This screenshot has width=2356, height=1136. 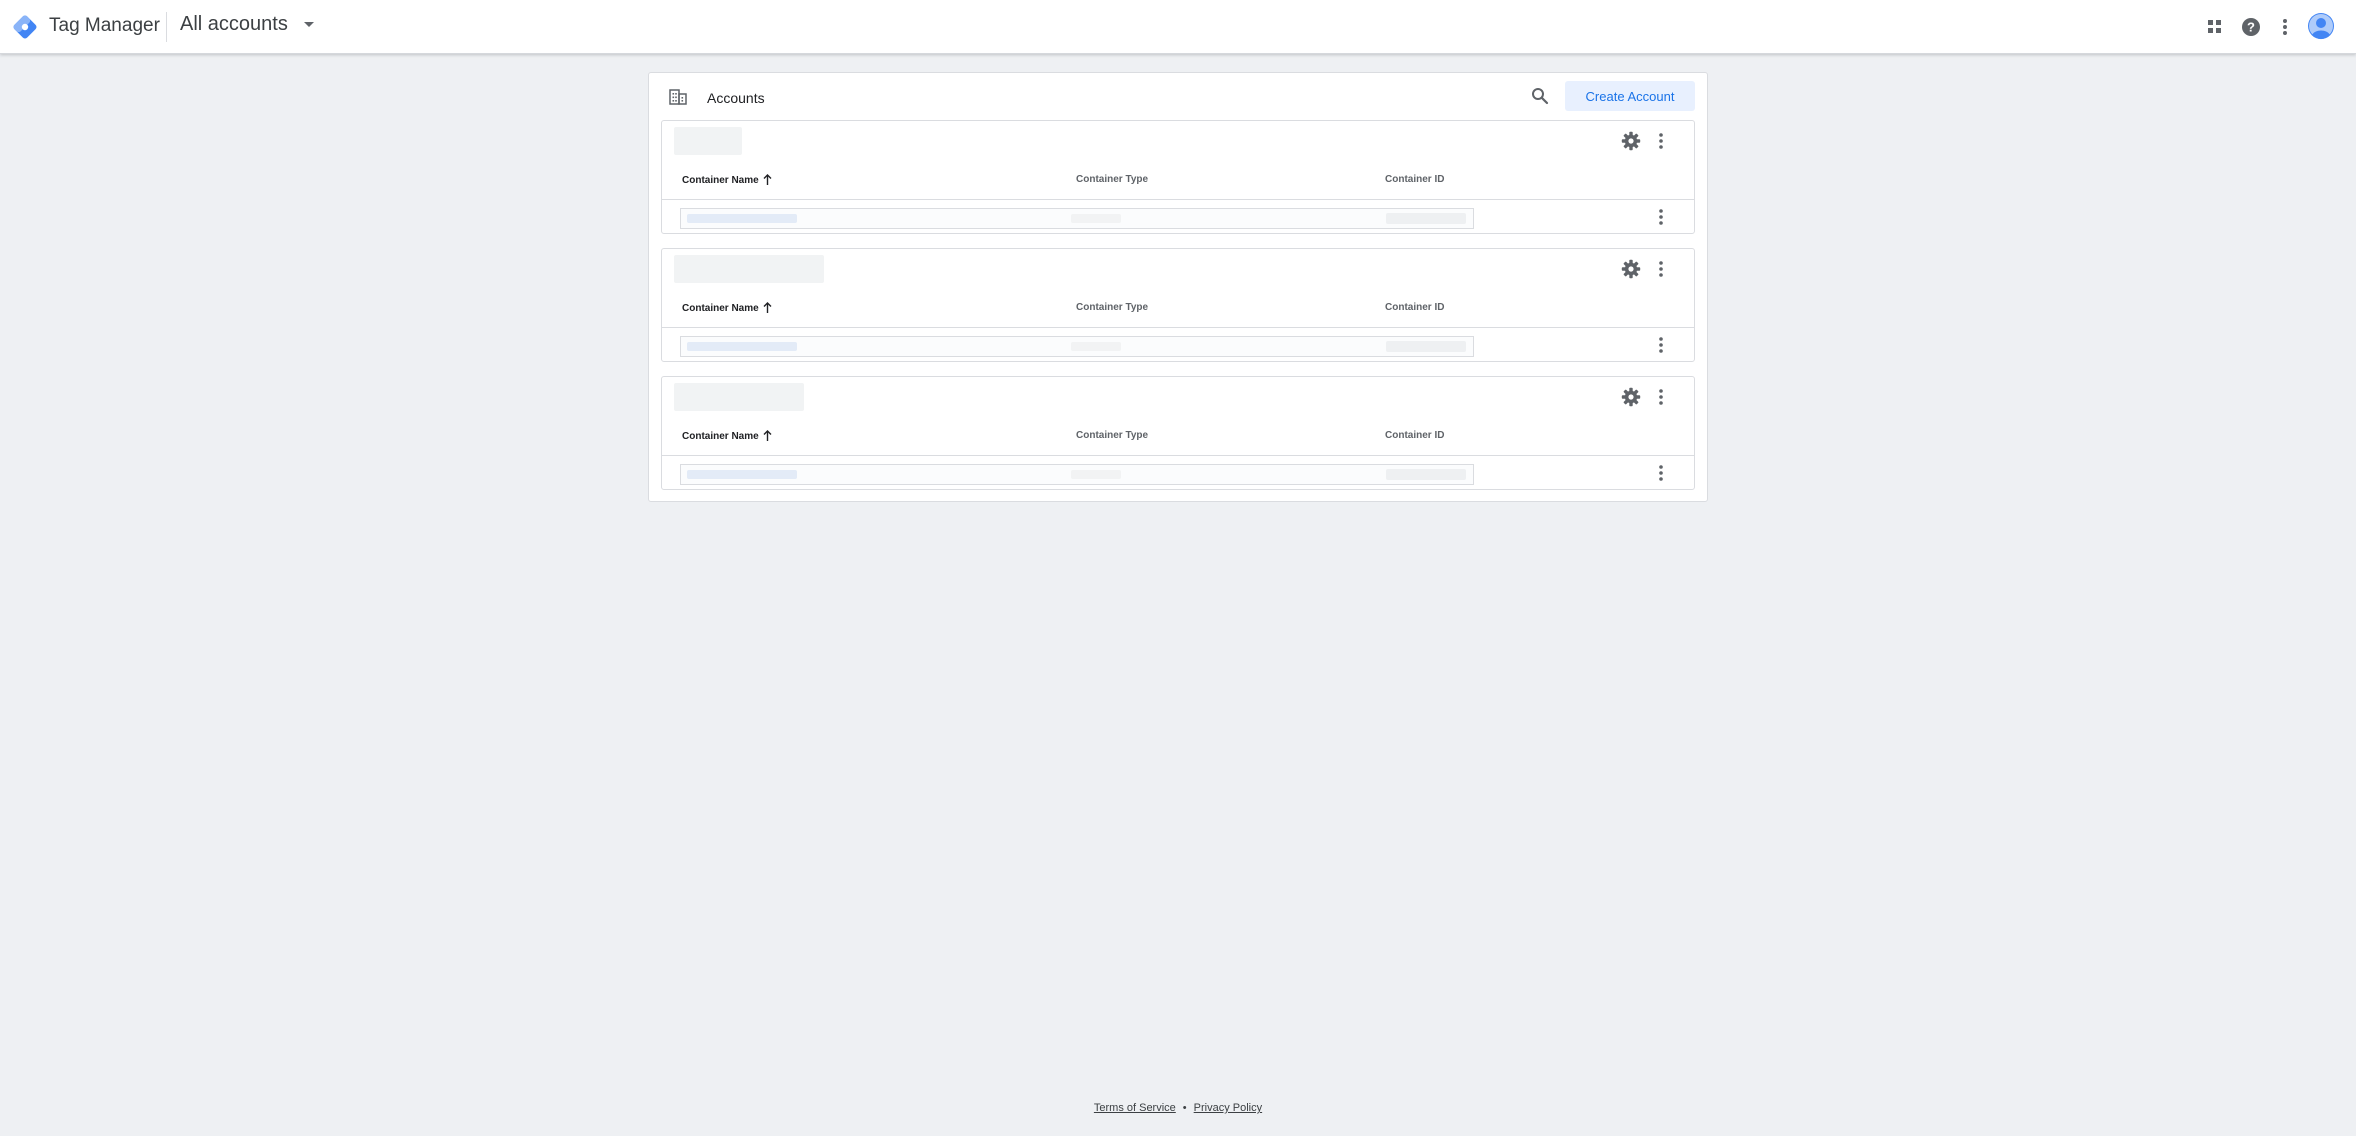 What do you see at coordinates (2285, 27) in the screenshot?
I see `more-vert-icon` at bounding box center [2285, 27].